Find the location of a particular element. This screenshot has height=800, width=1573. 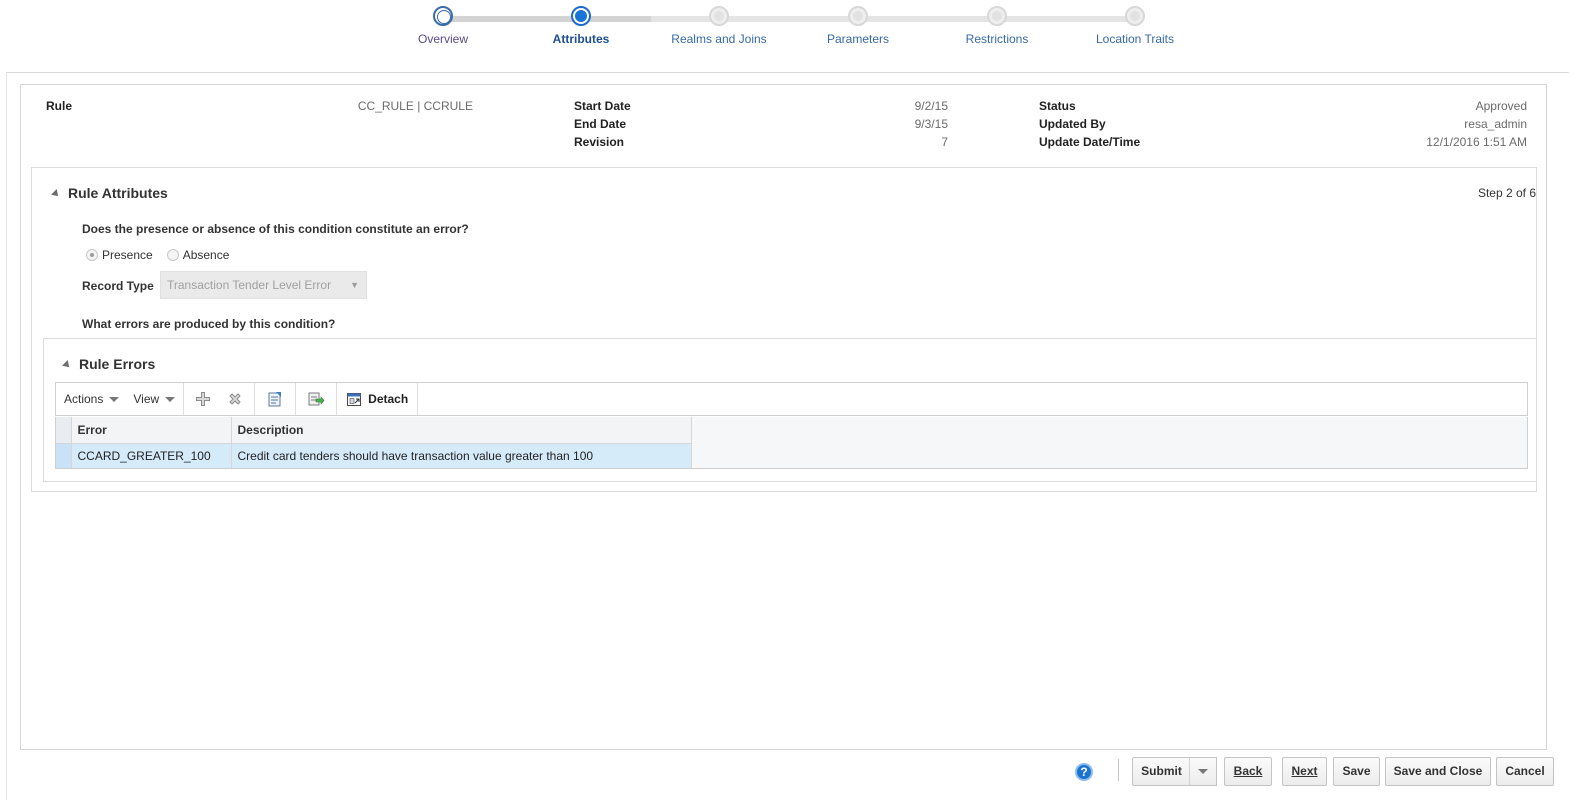

rule-label: Rule is located at coordinates (59, 106).